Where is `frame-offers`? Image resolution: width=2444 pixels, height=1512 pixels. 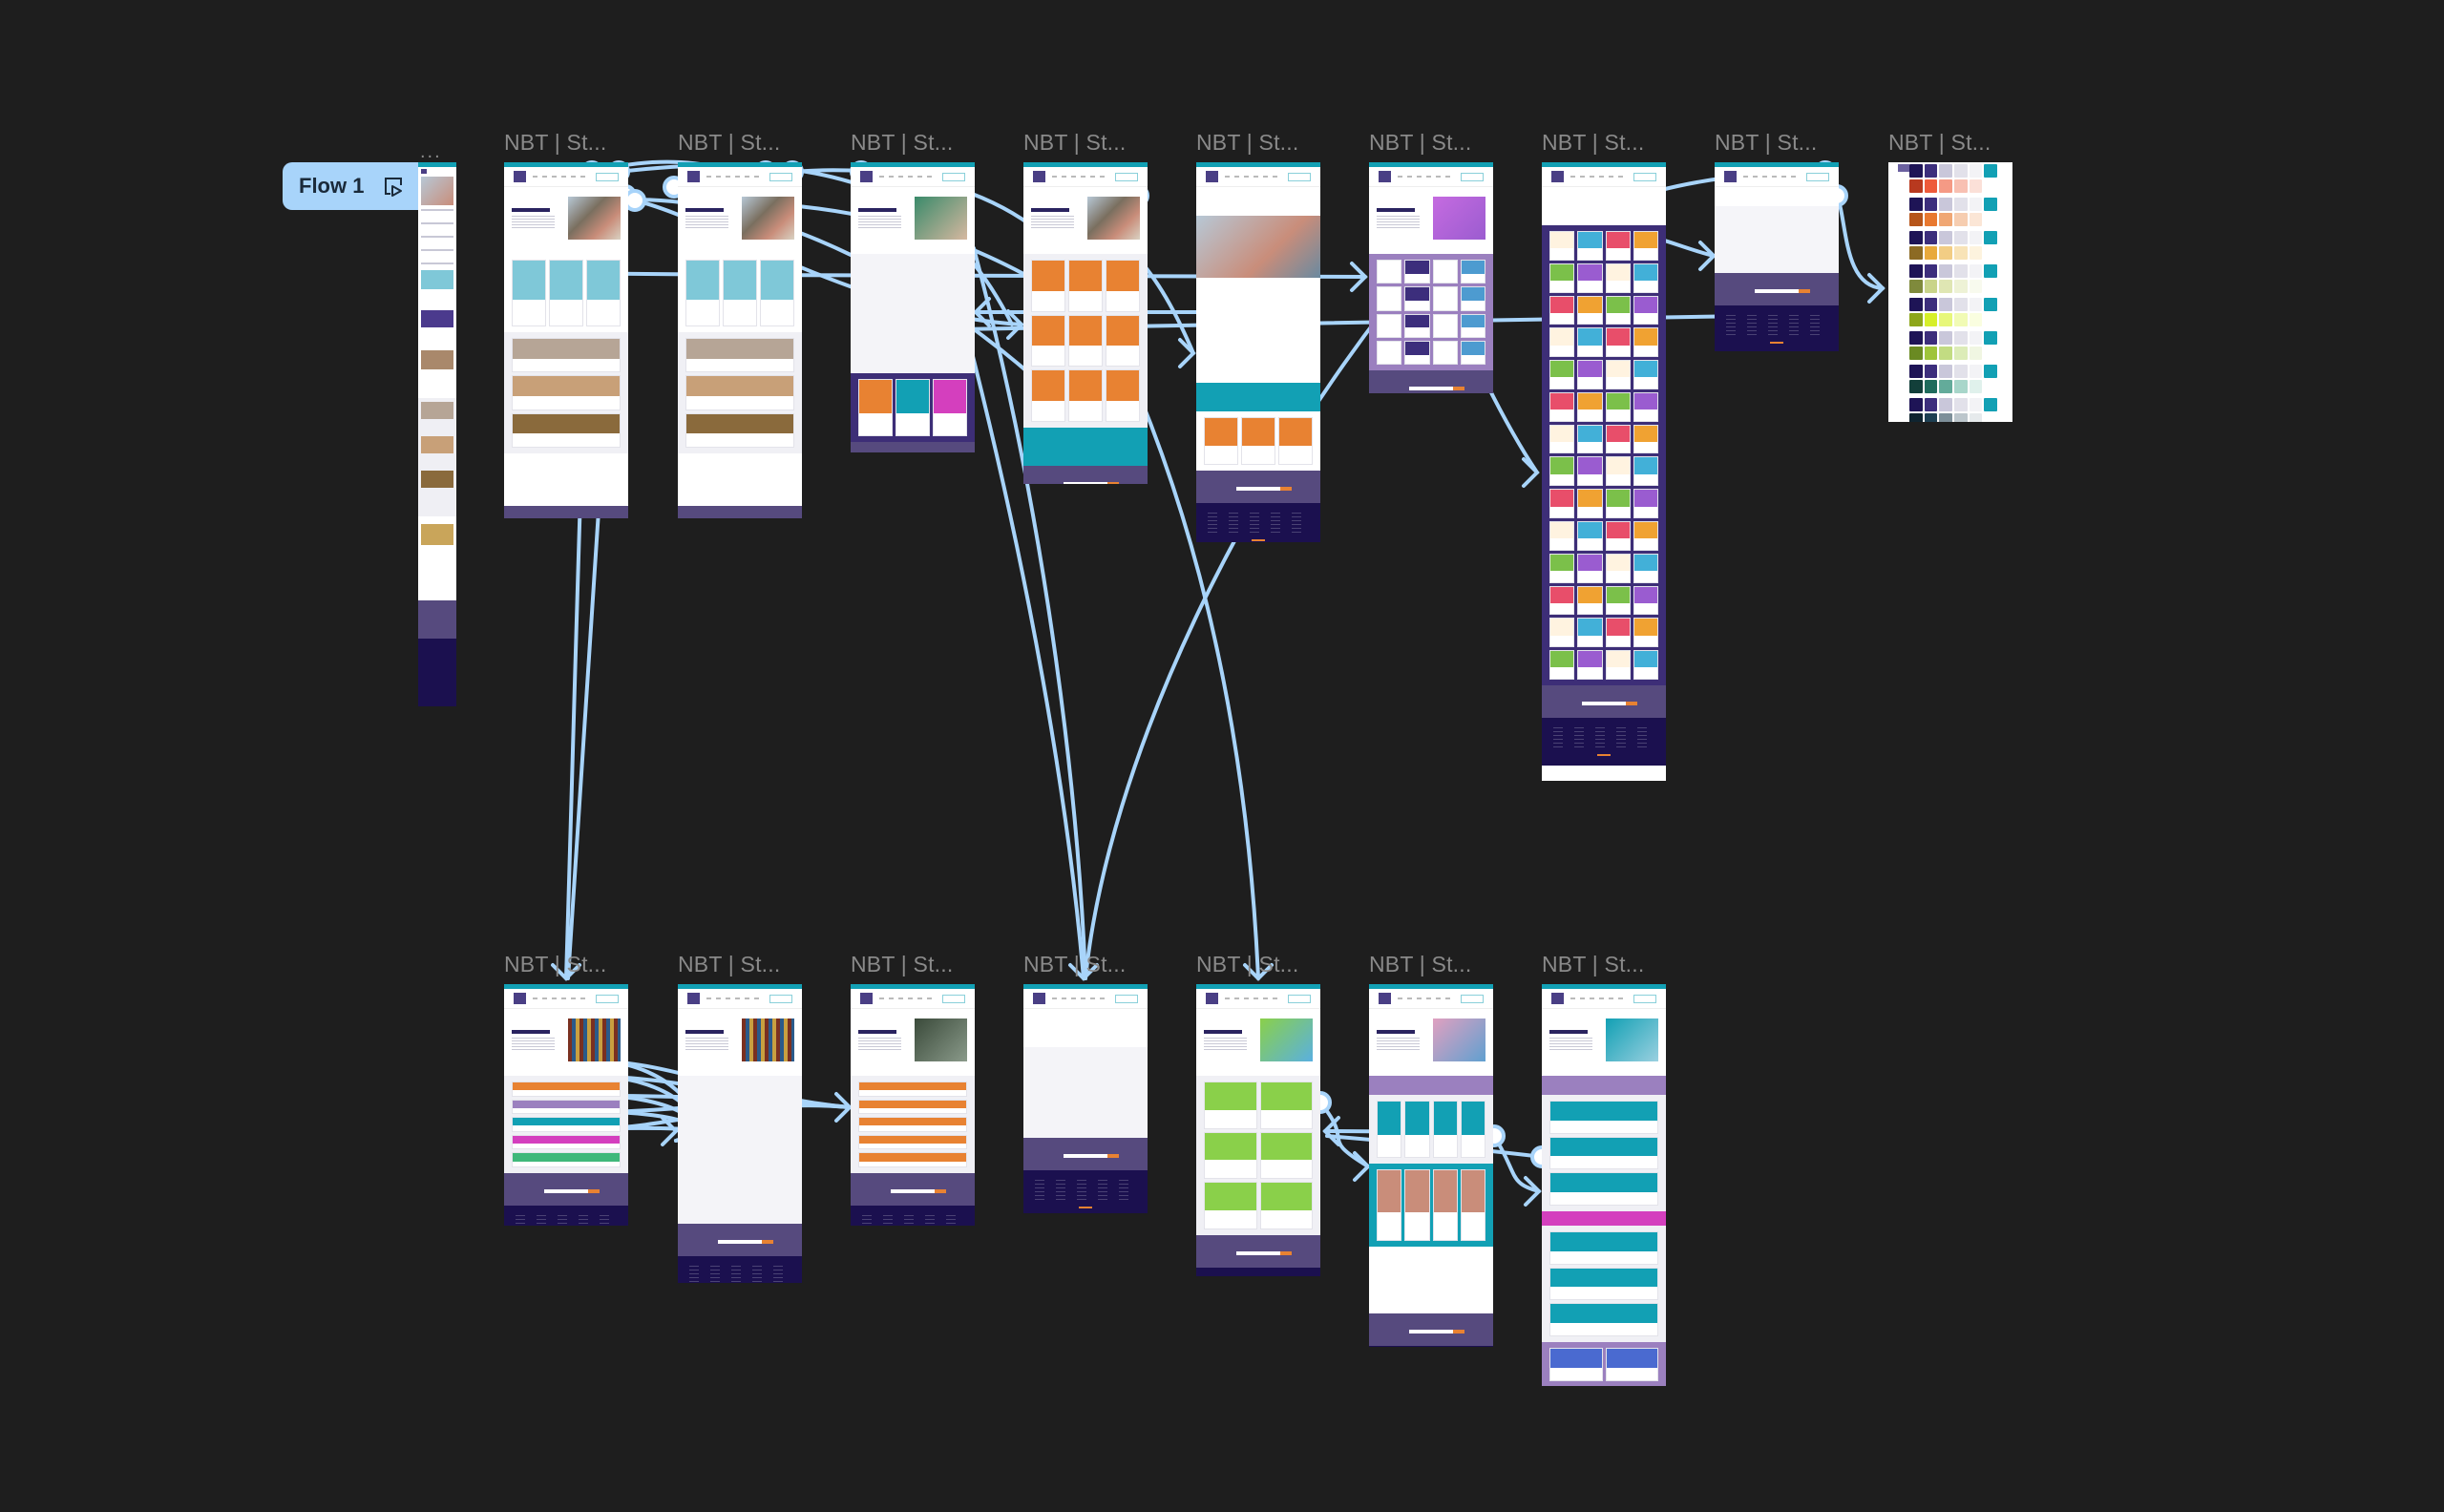
frame-offers is located at coordinates (566, 1105).